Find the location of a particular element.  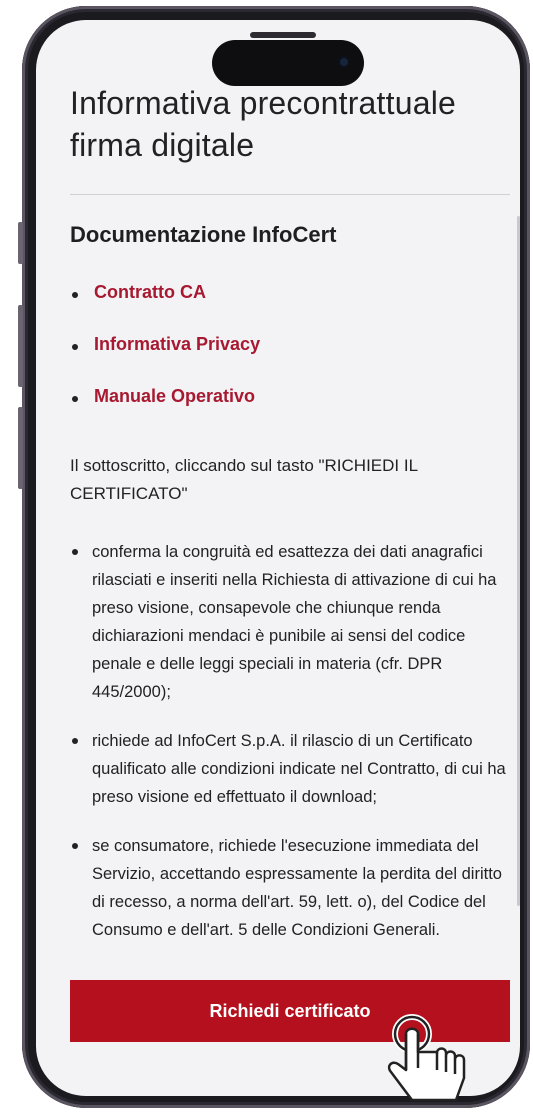

side-button-volume-up is located at coordinates (20, 346).